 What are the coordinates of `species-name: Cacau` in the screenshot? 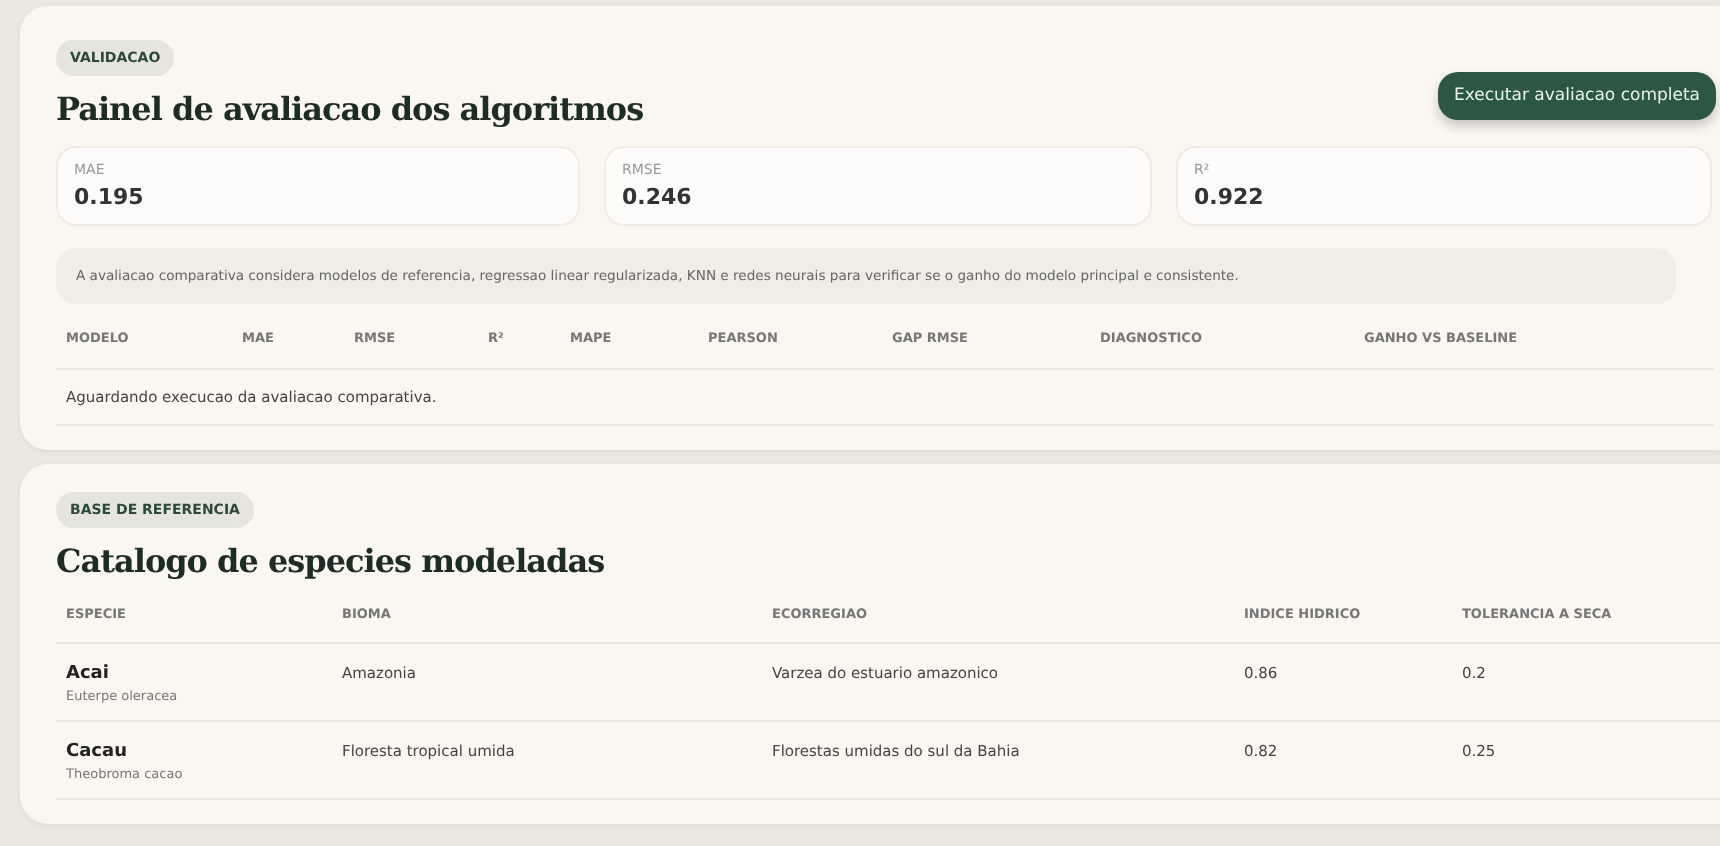 It's located at (97, 752).